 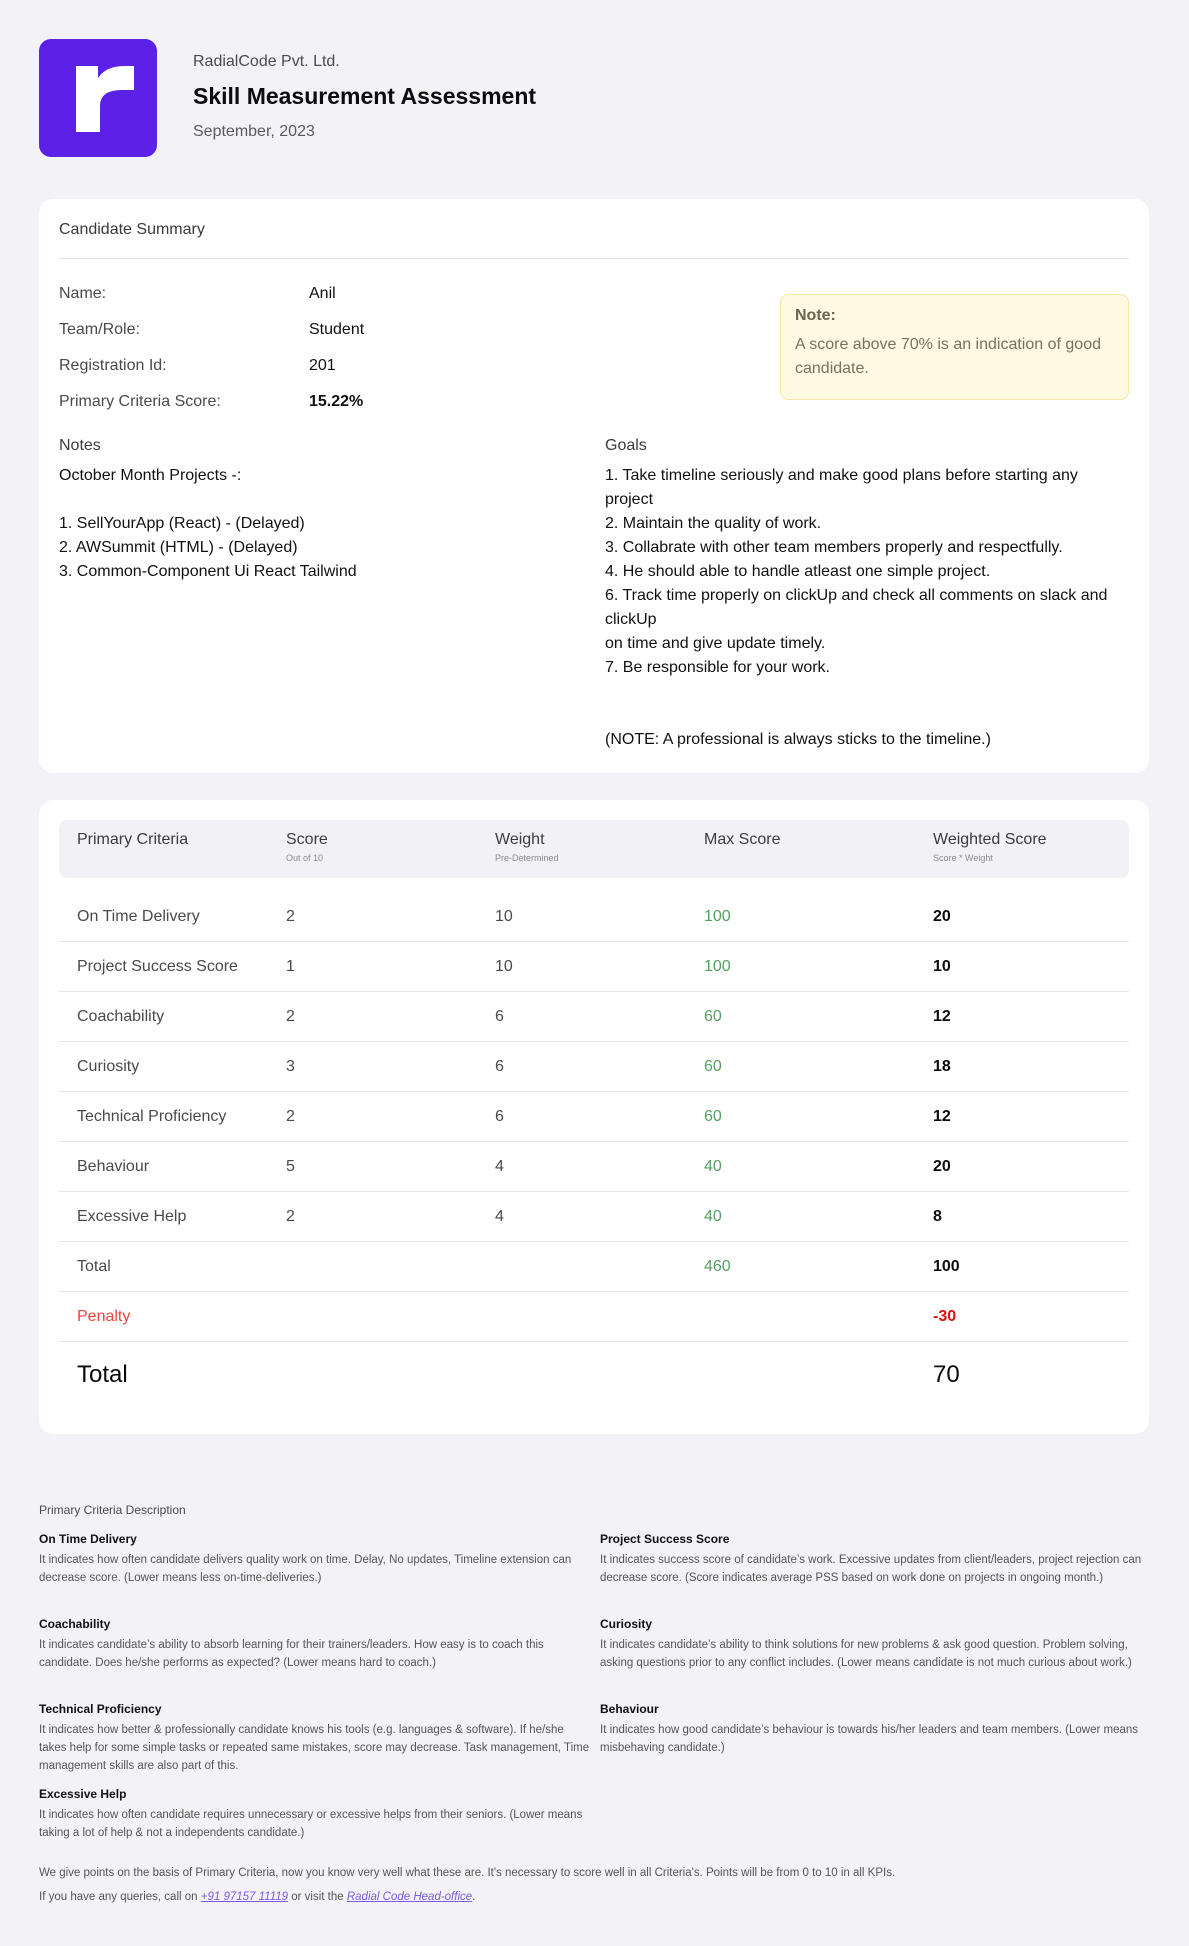 I want to click on description-heading: Curiosity, so click(x=626, y=1624).